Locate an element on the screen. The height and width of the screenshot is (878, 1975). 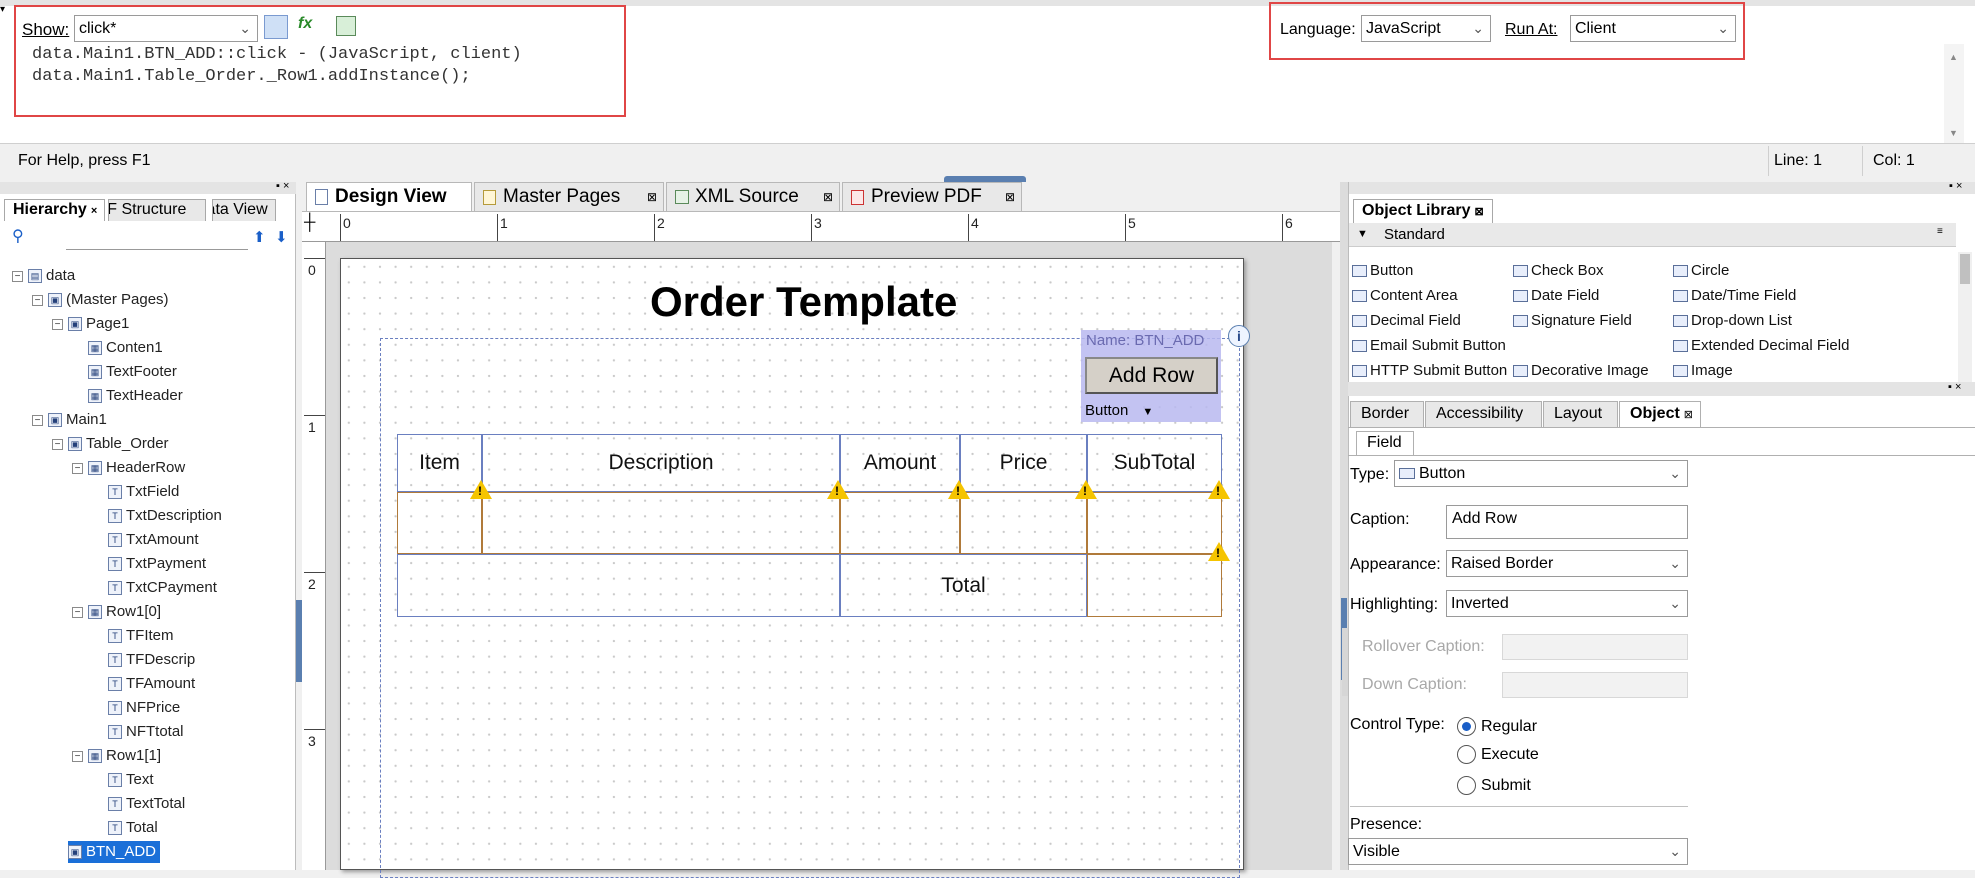
type-dropdown: Button ⌄ is located at coordinates (1541, 473).